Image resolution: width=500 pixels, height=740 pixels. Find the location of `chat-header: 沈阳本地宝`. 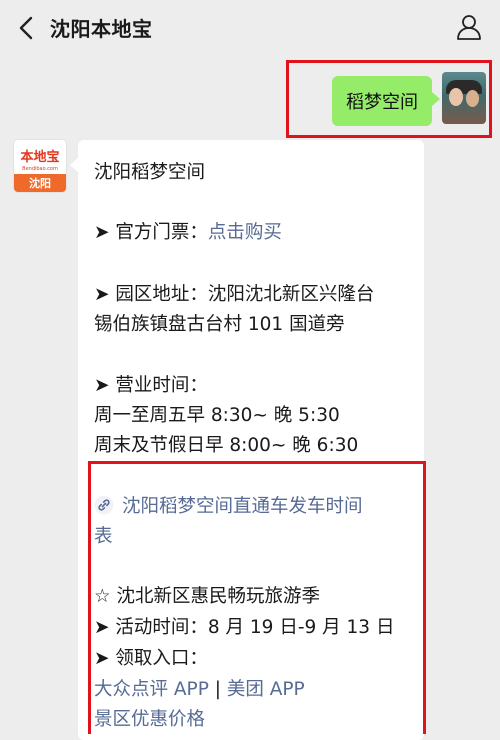

chat-header: 沈阳本地宝 is located at coordinates (250, 28).